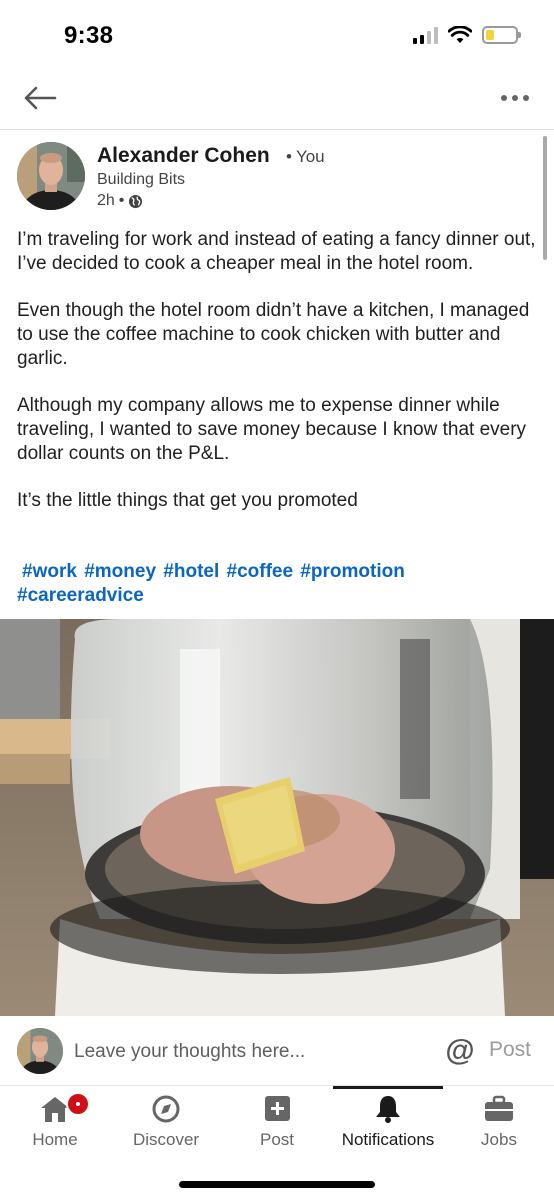 This screenshot has height=1199, width=554. I want to click on avatar-photo, so click(51, 176).